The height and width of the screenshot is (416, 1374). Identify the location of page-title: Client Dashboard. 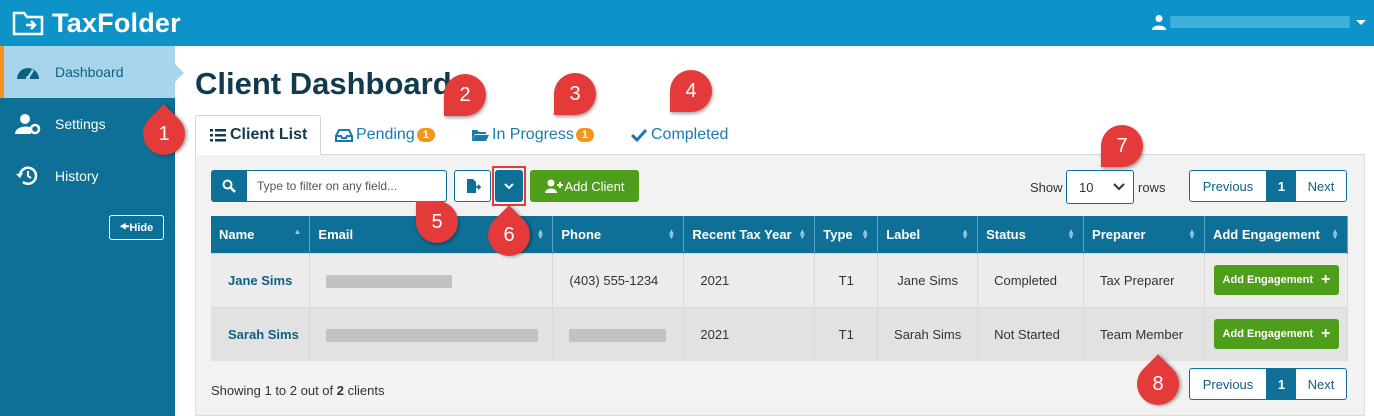
(323, 83).